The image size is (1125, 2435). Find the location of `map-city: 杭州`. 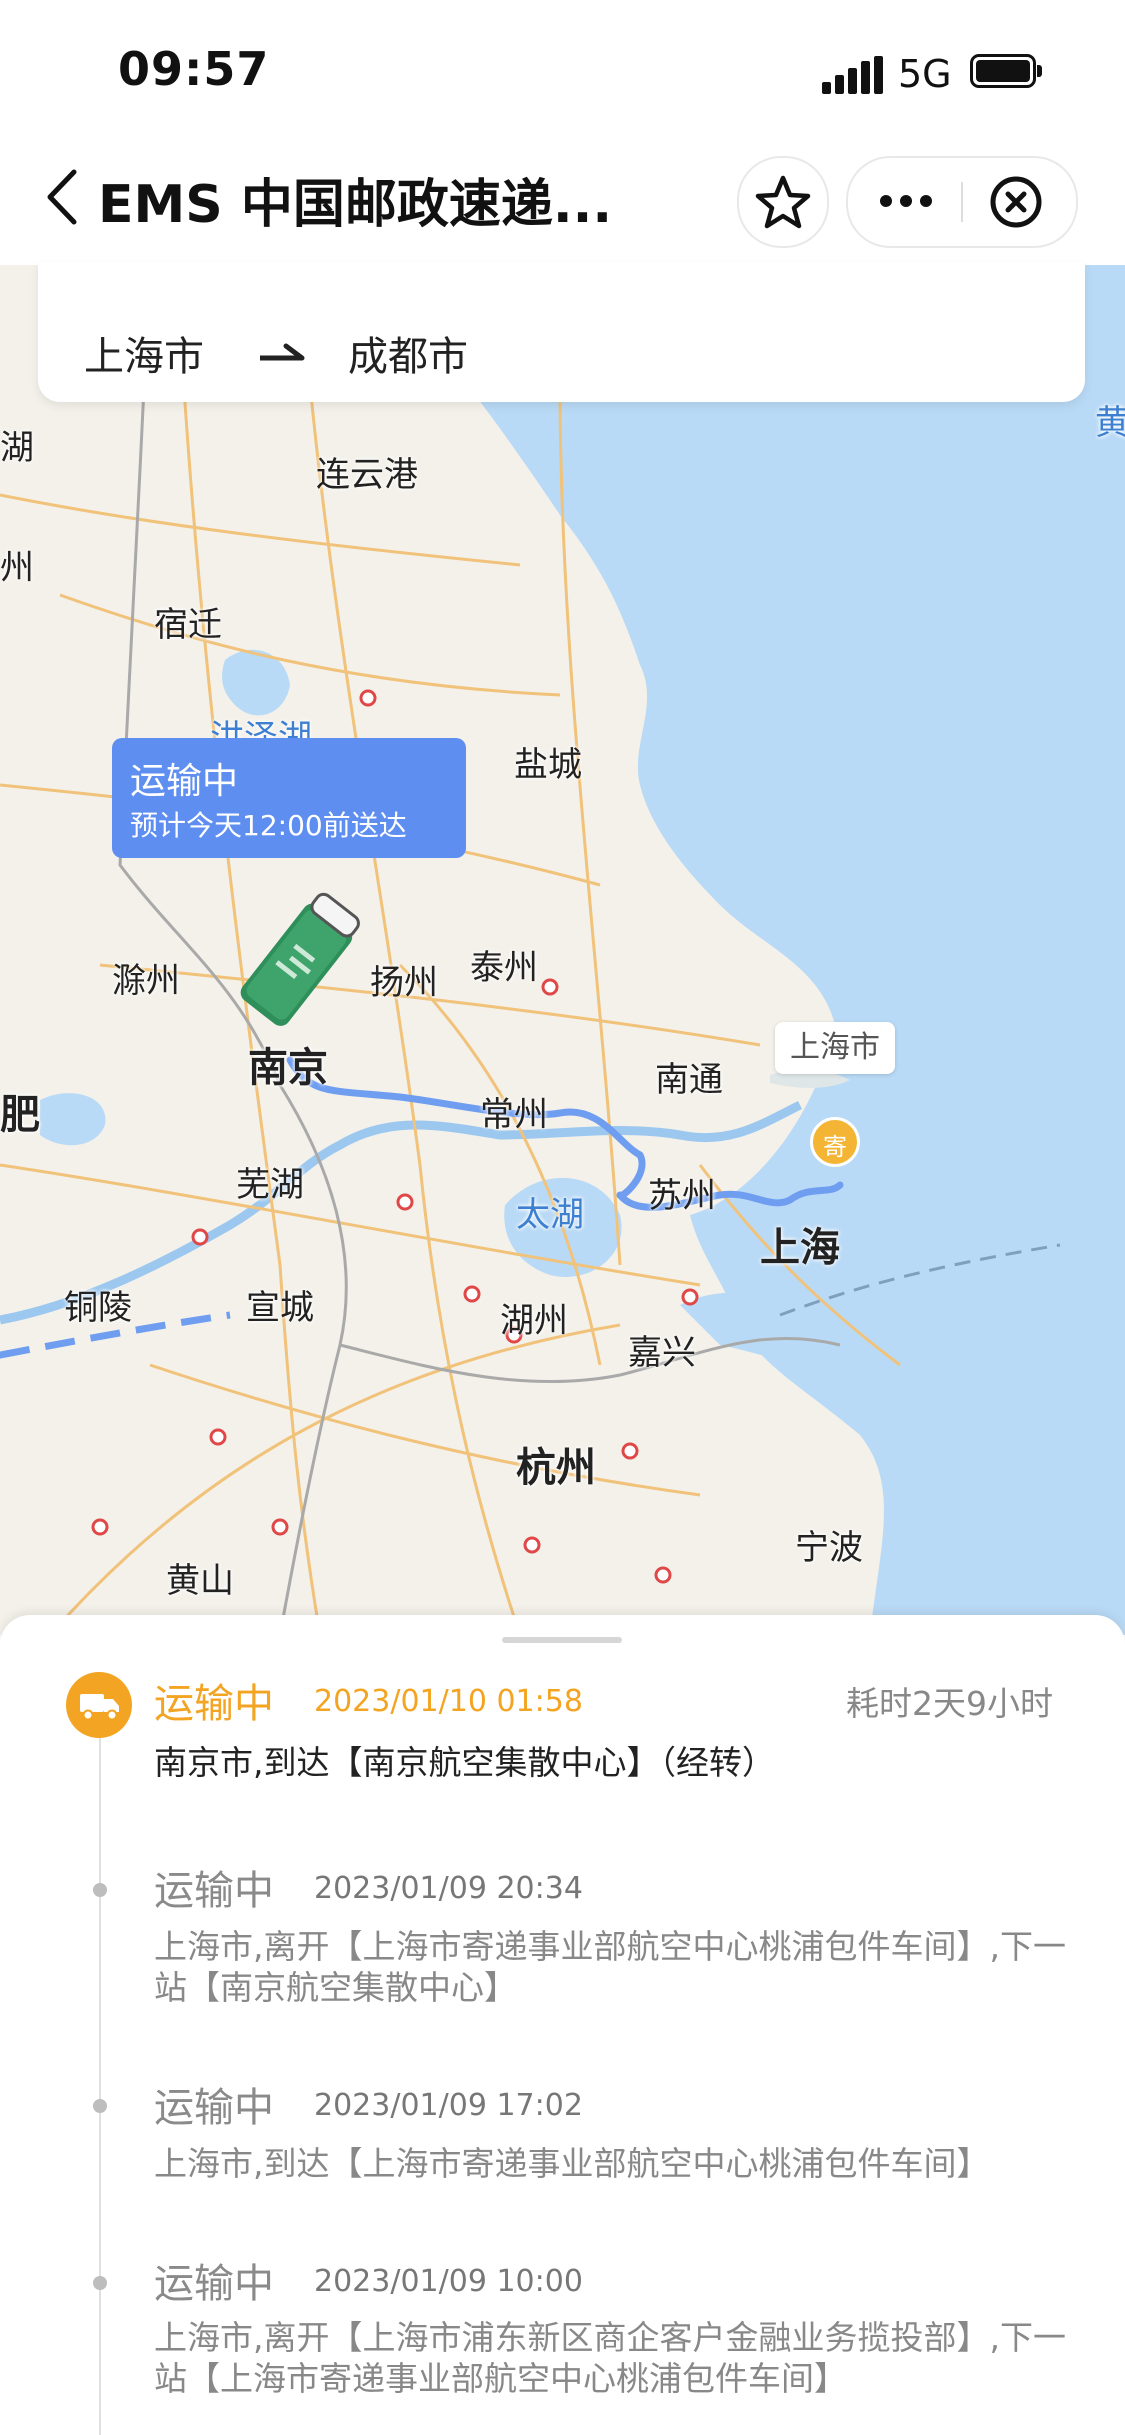

map-city: 杭州 is located at coordinates (556, 1468).